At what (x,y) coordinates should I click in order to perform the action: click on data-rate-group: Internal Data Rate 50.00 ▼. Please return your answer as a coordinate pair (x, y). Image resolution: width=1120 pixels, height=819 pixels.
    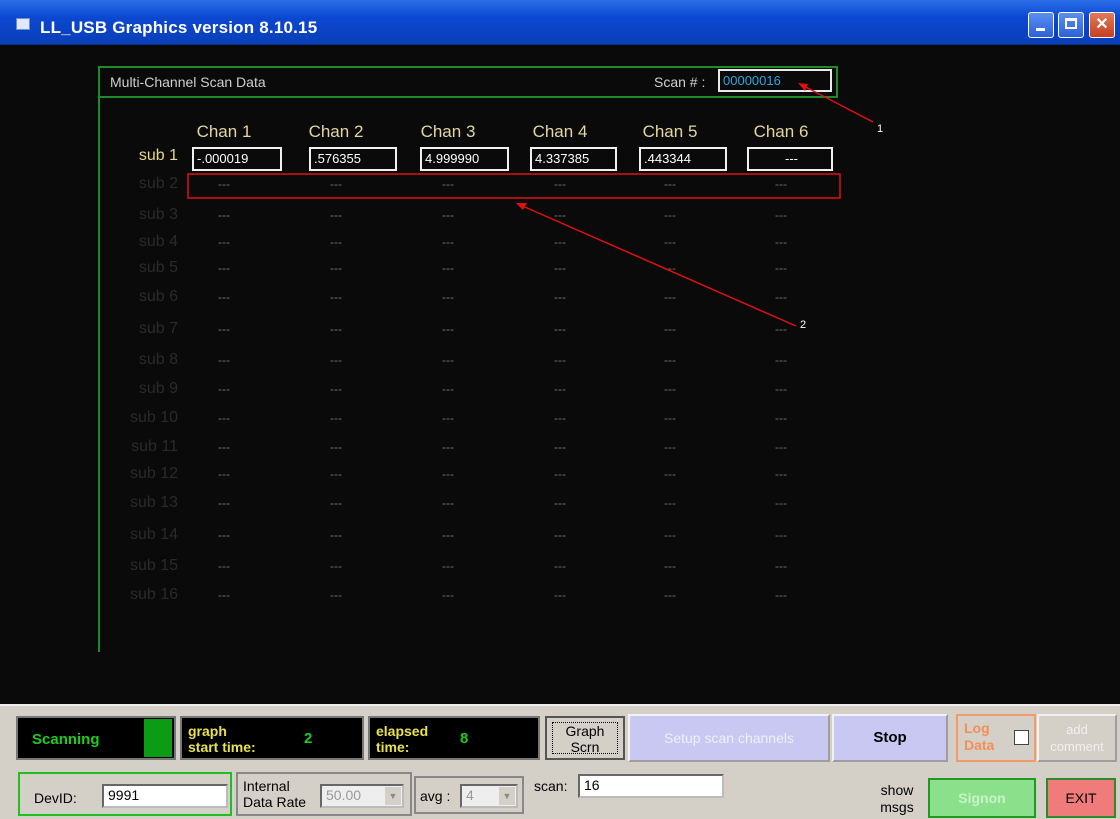
    Looking at the image, I should click on (324, 794).